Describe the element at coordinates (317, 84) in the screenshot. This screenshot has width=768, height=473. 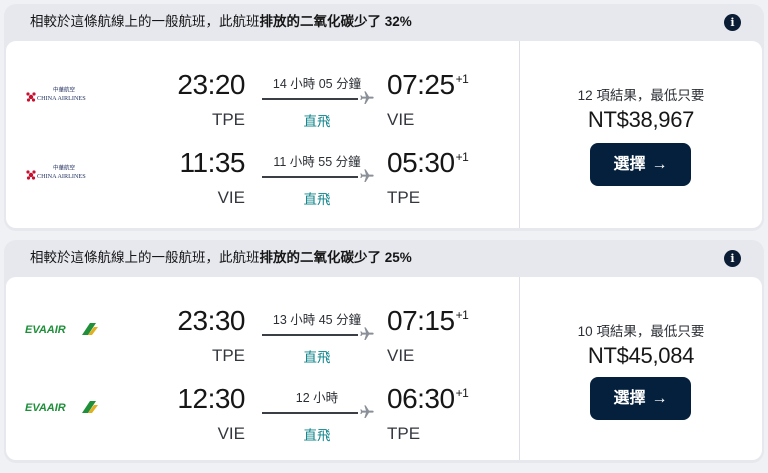
I see `flight-duration: 14 小時 05 分鐘` at that location.